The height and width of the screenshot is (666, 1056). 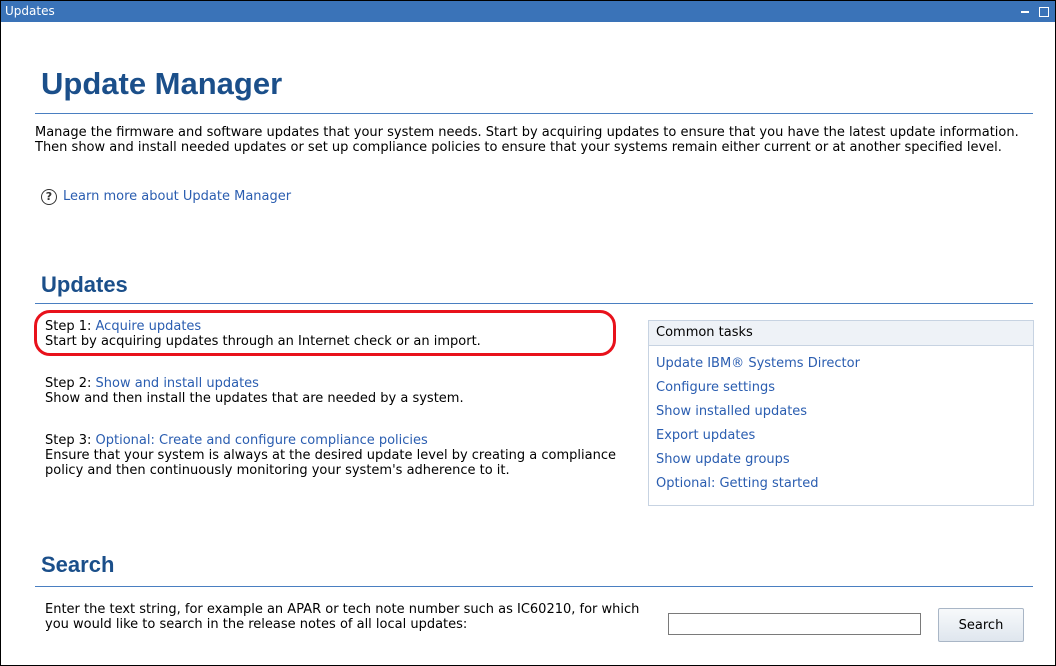 What do you see at coordinates (844, 412) in the screenshot?
I see `task-show-installed-updates: Show installed updates` at bounding box center [844, 412].